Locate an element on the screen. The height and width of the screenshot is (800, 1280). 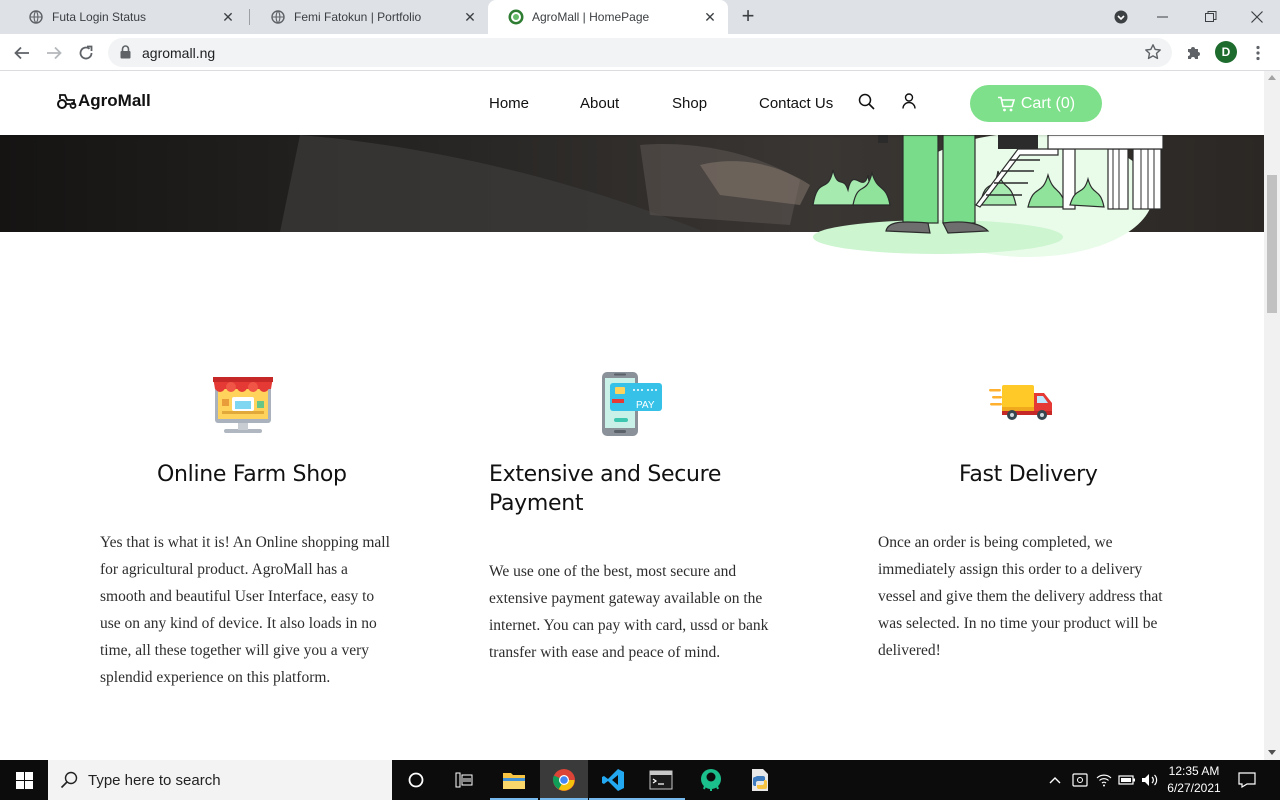
reload-icon is located at coordinates (86, 52).